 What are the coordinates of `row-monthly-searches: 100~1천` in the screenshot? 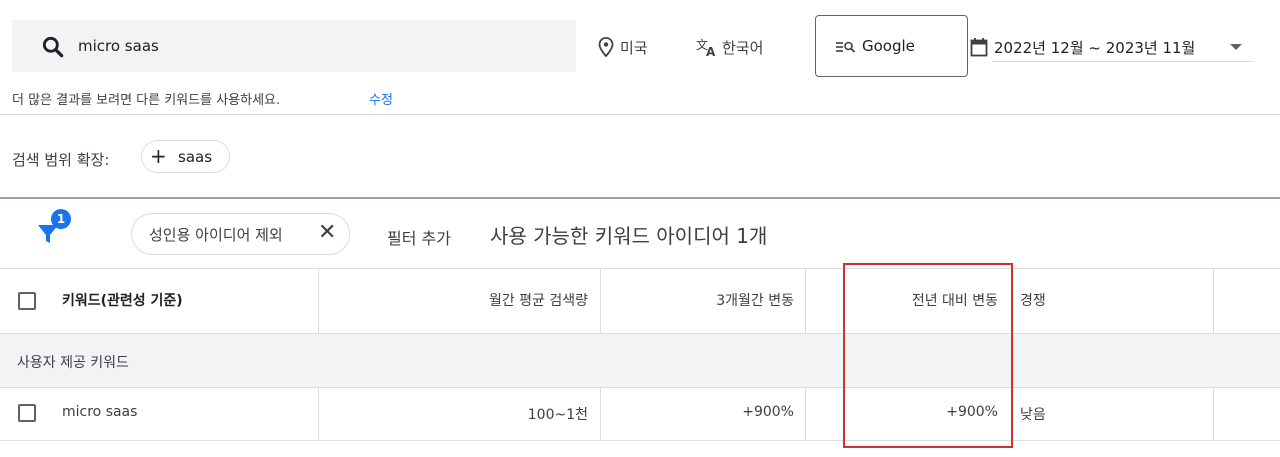 It's located at (557, 415).